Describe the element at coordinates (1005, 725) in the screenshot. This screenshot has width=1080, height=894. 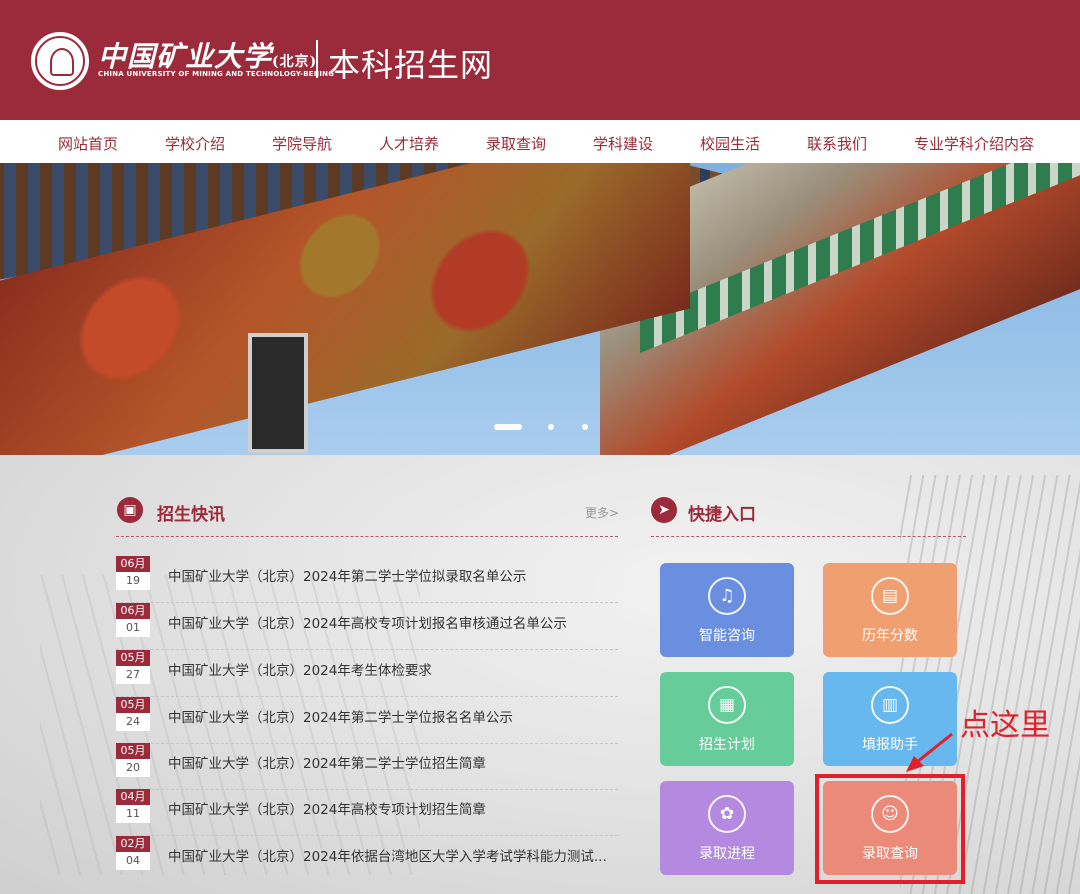
I see `annotation-text: 点这里` at that location.